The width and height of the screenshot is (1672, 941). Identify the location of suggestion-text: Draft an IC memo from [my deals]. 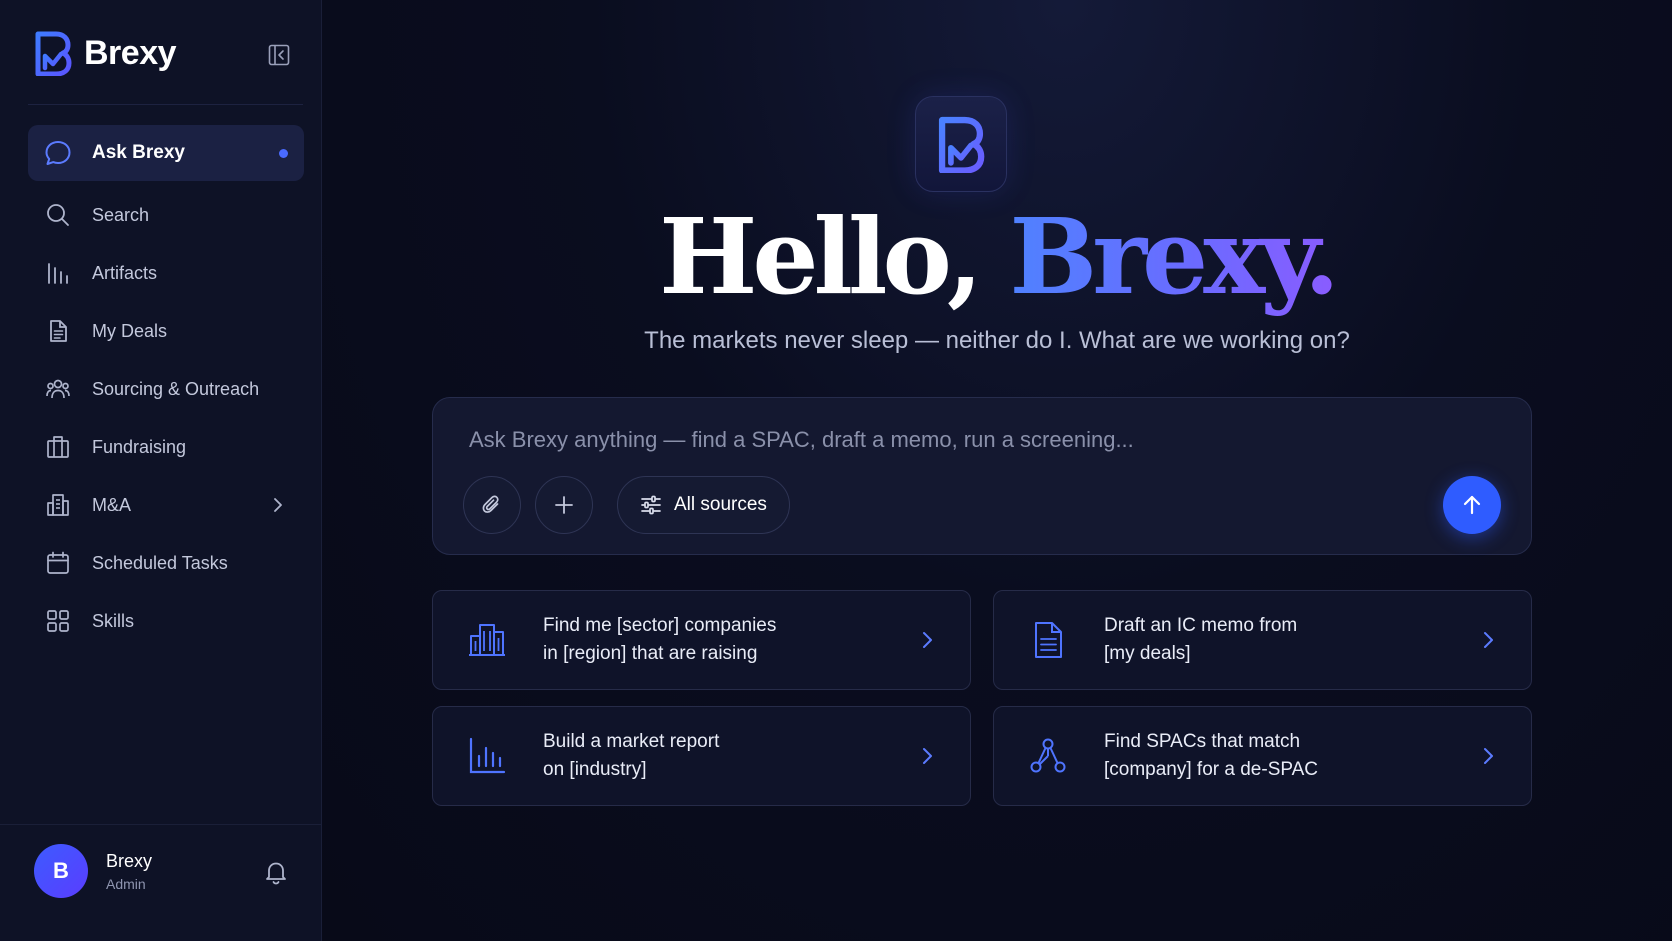
(1274, 640).